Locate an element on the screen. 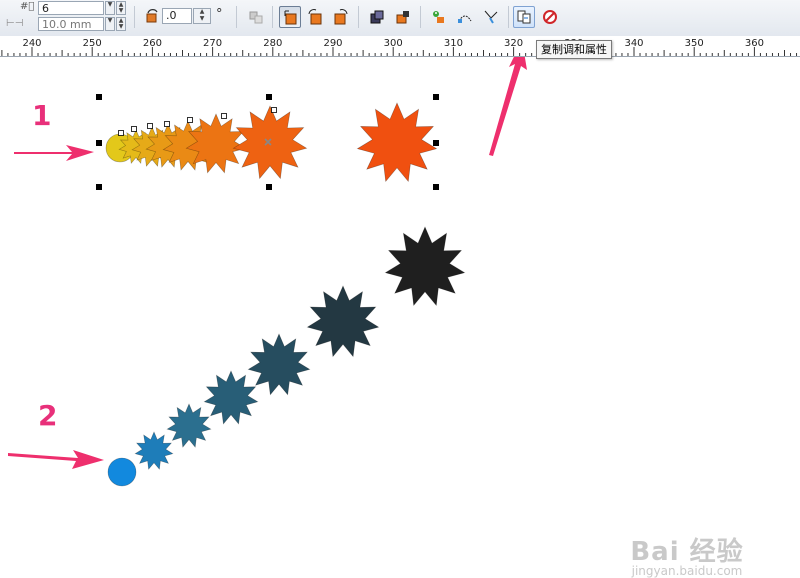 The width and height of the screenshot is (800, 578). loop-blend-button is located at coordinates (256, 17).